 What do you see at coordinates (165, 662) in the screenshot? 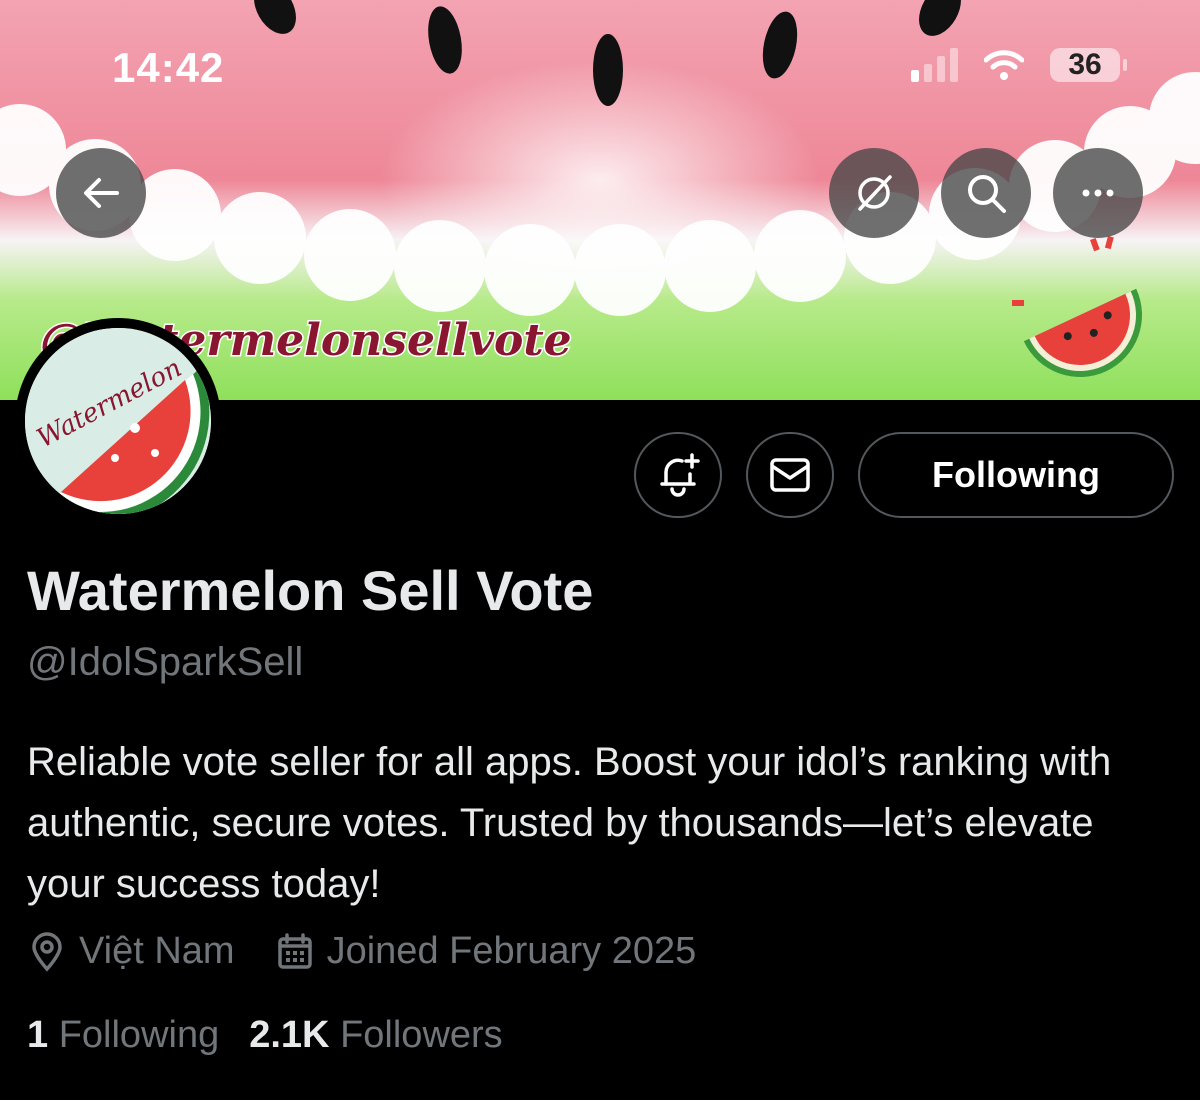
I see `profile-handle: @IdolSparkSell` at bounding box center [165, 662].